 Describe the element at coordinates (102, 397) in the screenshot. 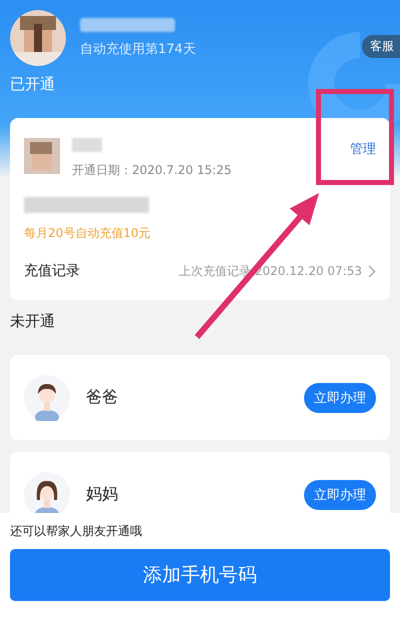

I see `member-name: 爸爸` at that location.